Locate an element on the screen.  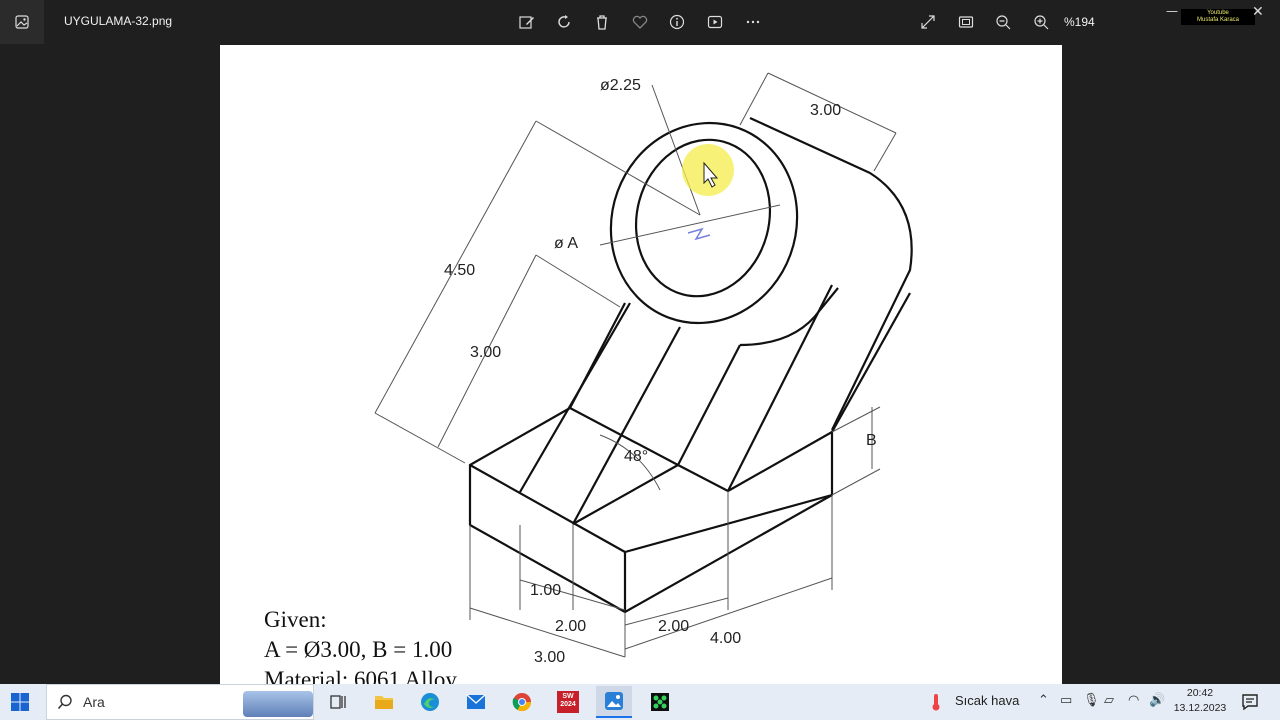
notification-icon is located at coordinates (1250, 702).